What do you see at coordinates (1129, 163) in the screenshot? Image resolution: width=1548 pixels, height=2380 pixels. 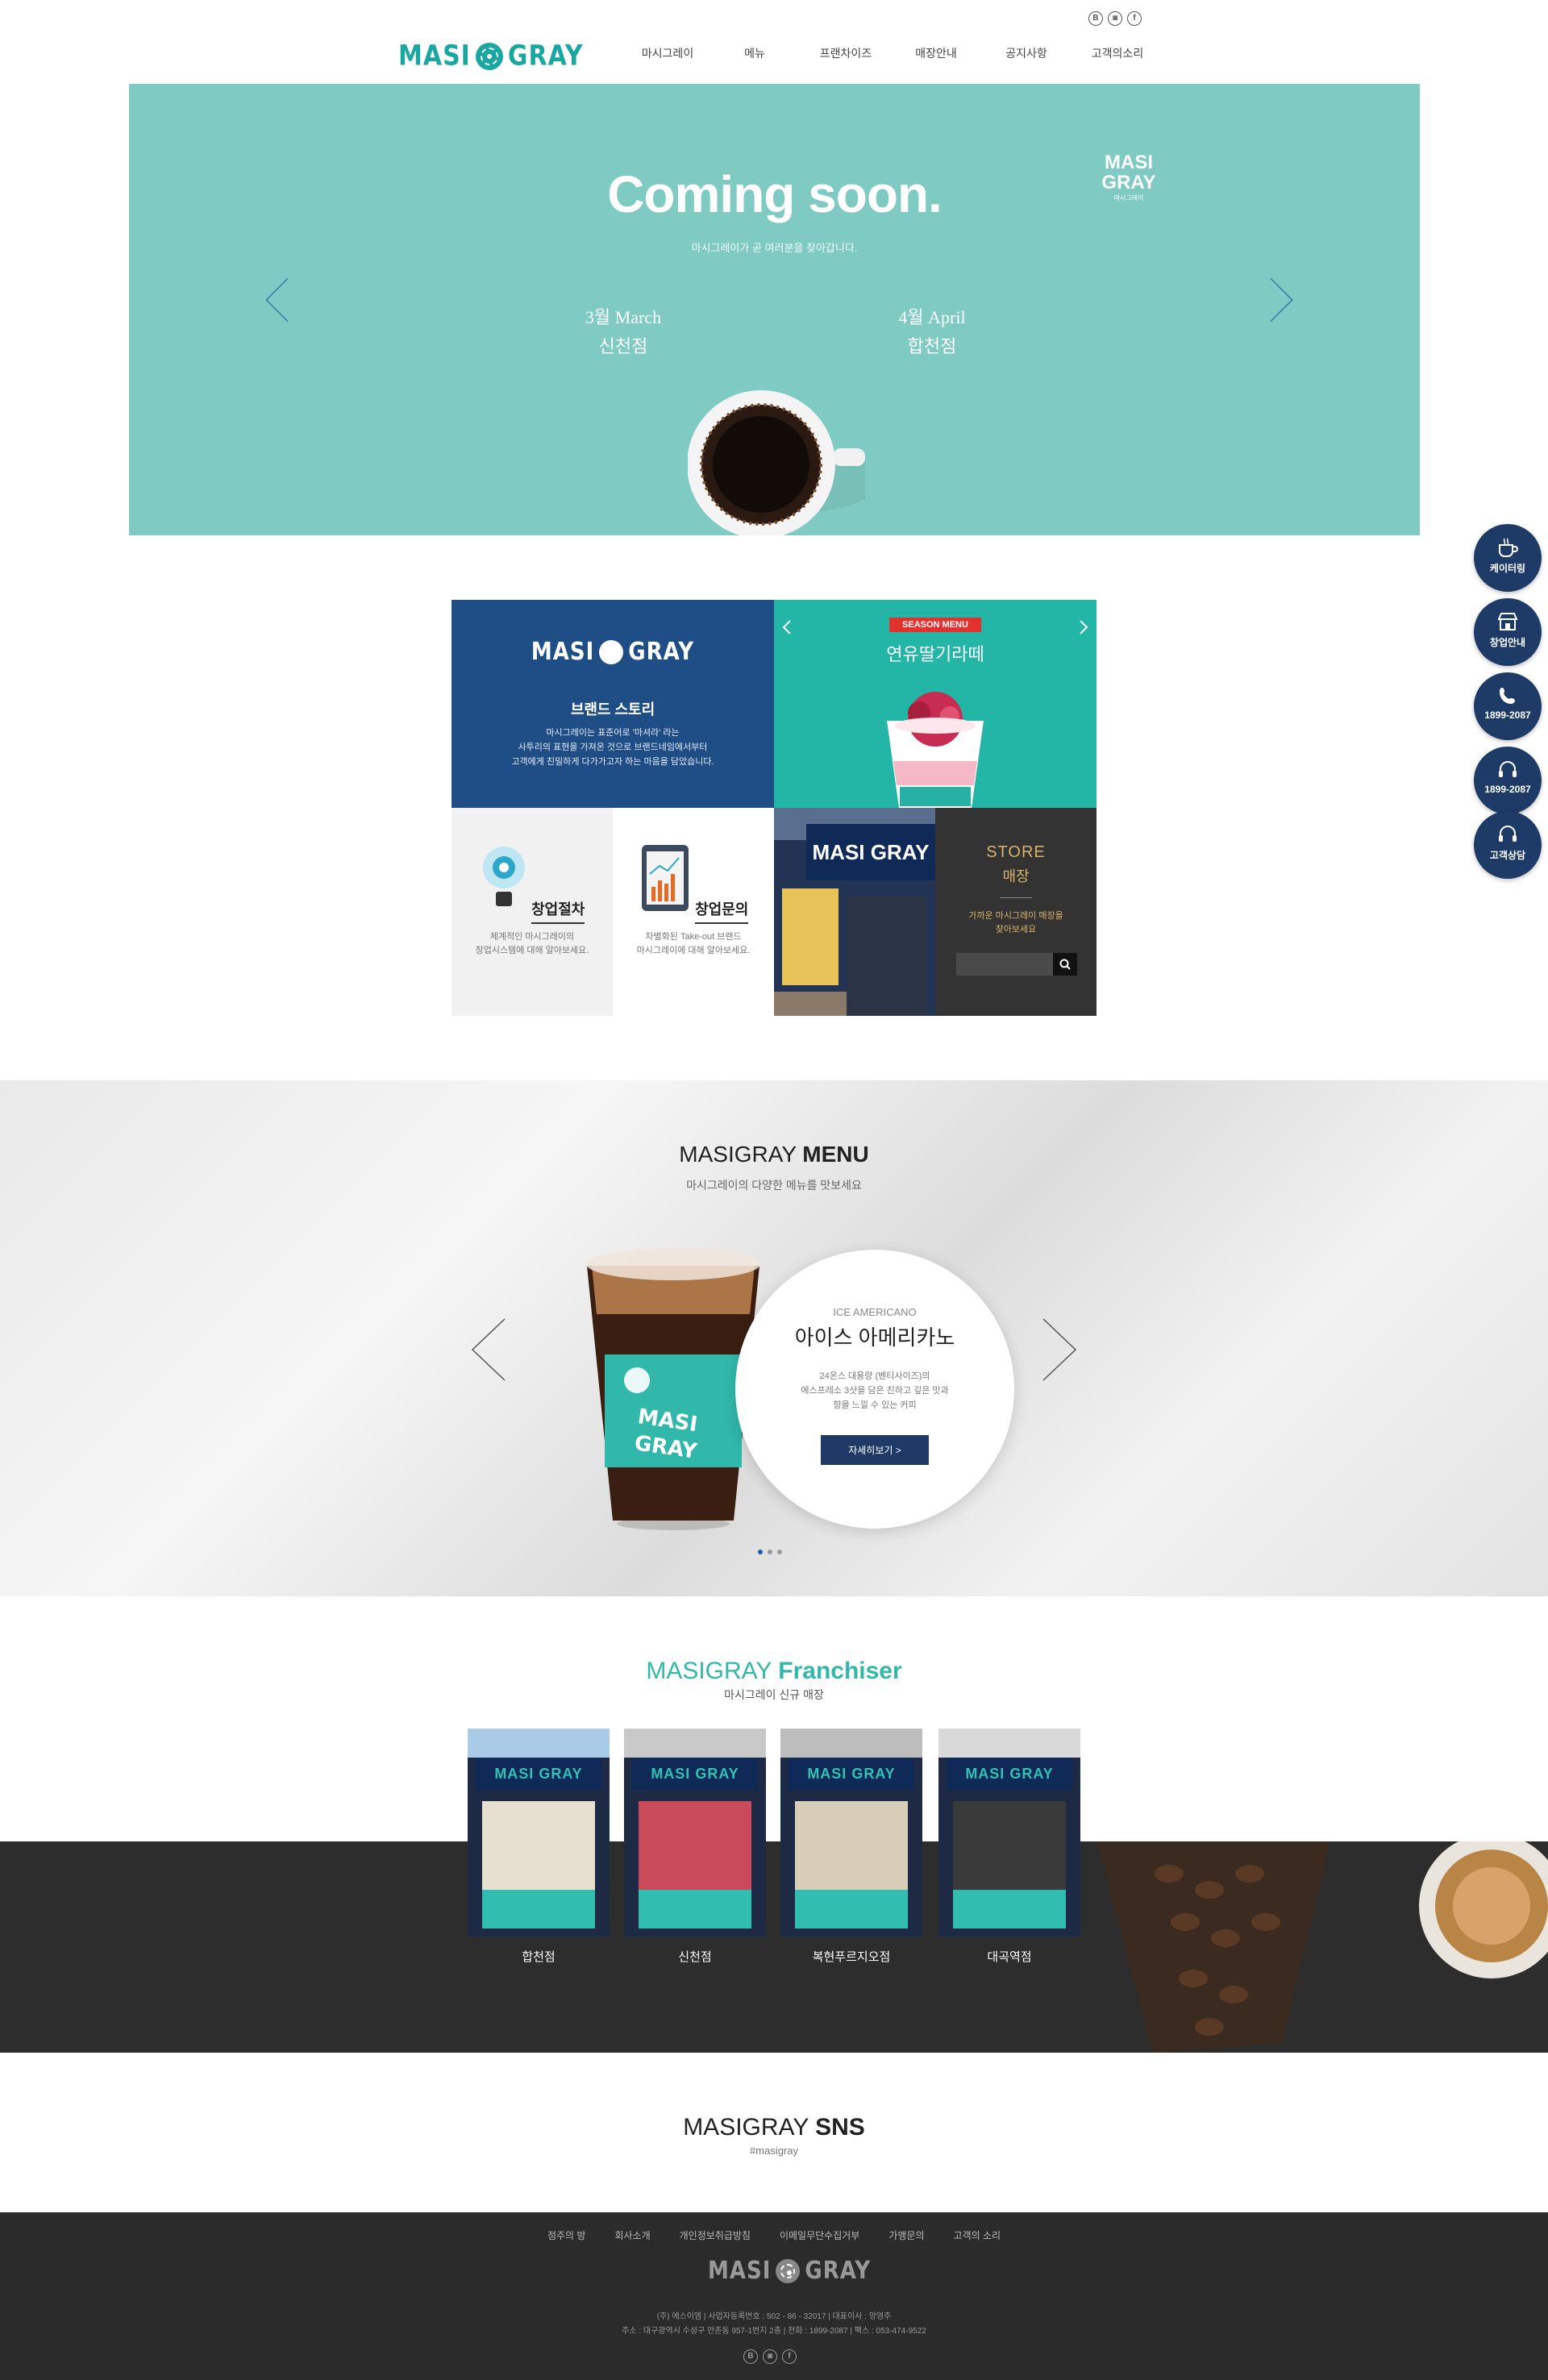 I see `hero-badge-top: MASI` at bounding box center [1129, 163].